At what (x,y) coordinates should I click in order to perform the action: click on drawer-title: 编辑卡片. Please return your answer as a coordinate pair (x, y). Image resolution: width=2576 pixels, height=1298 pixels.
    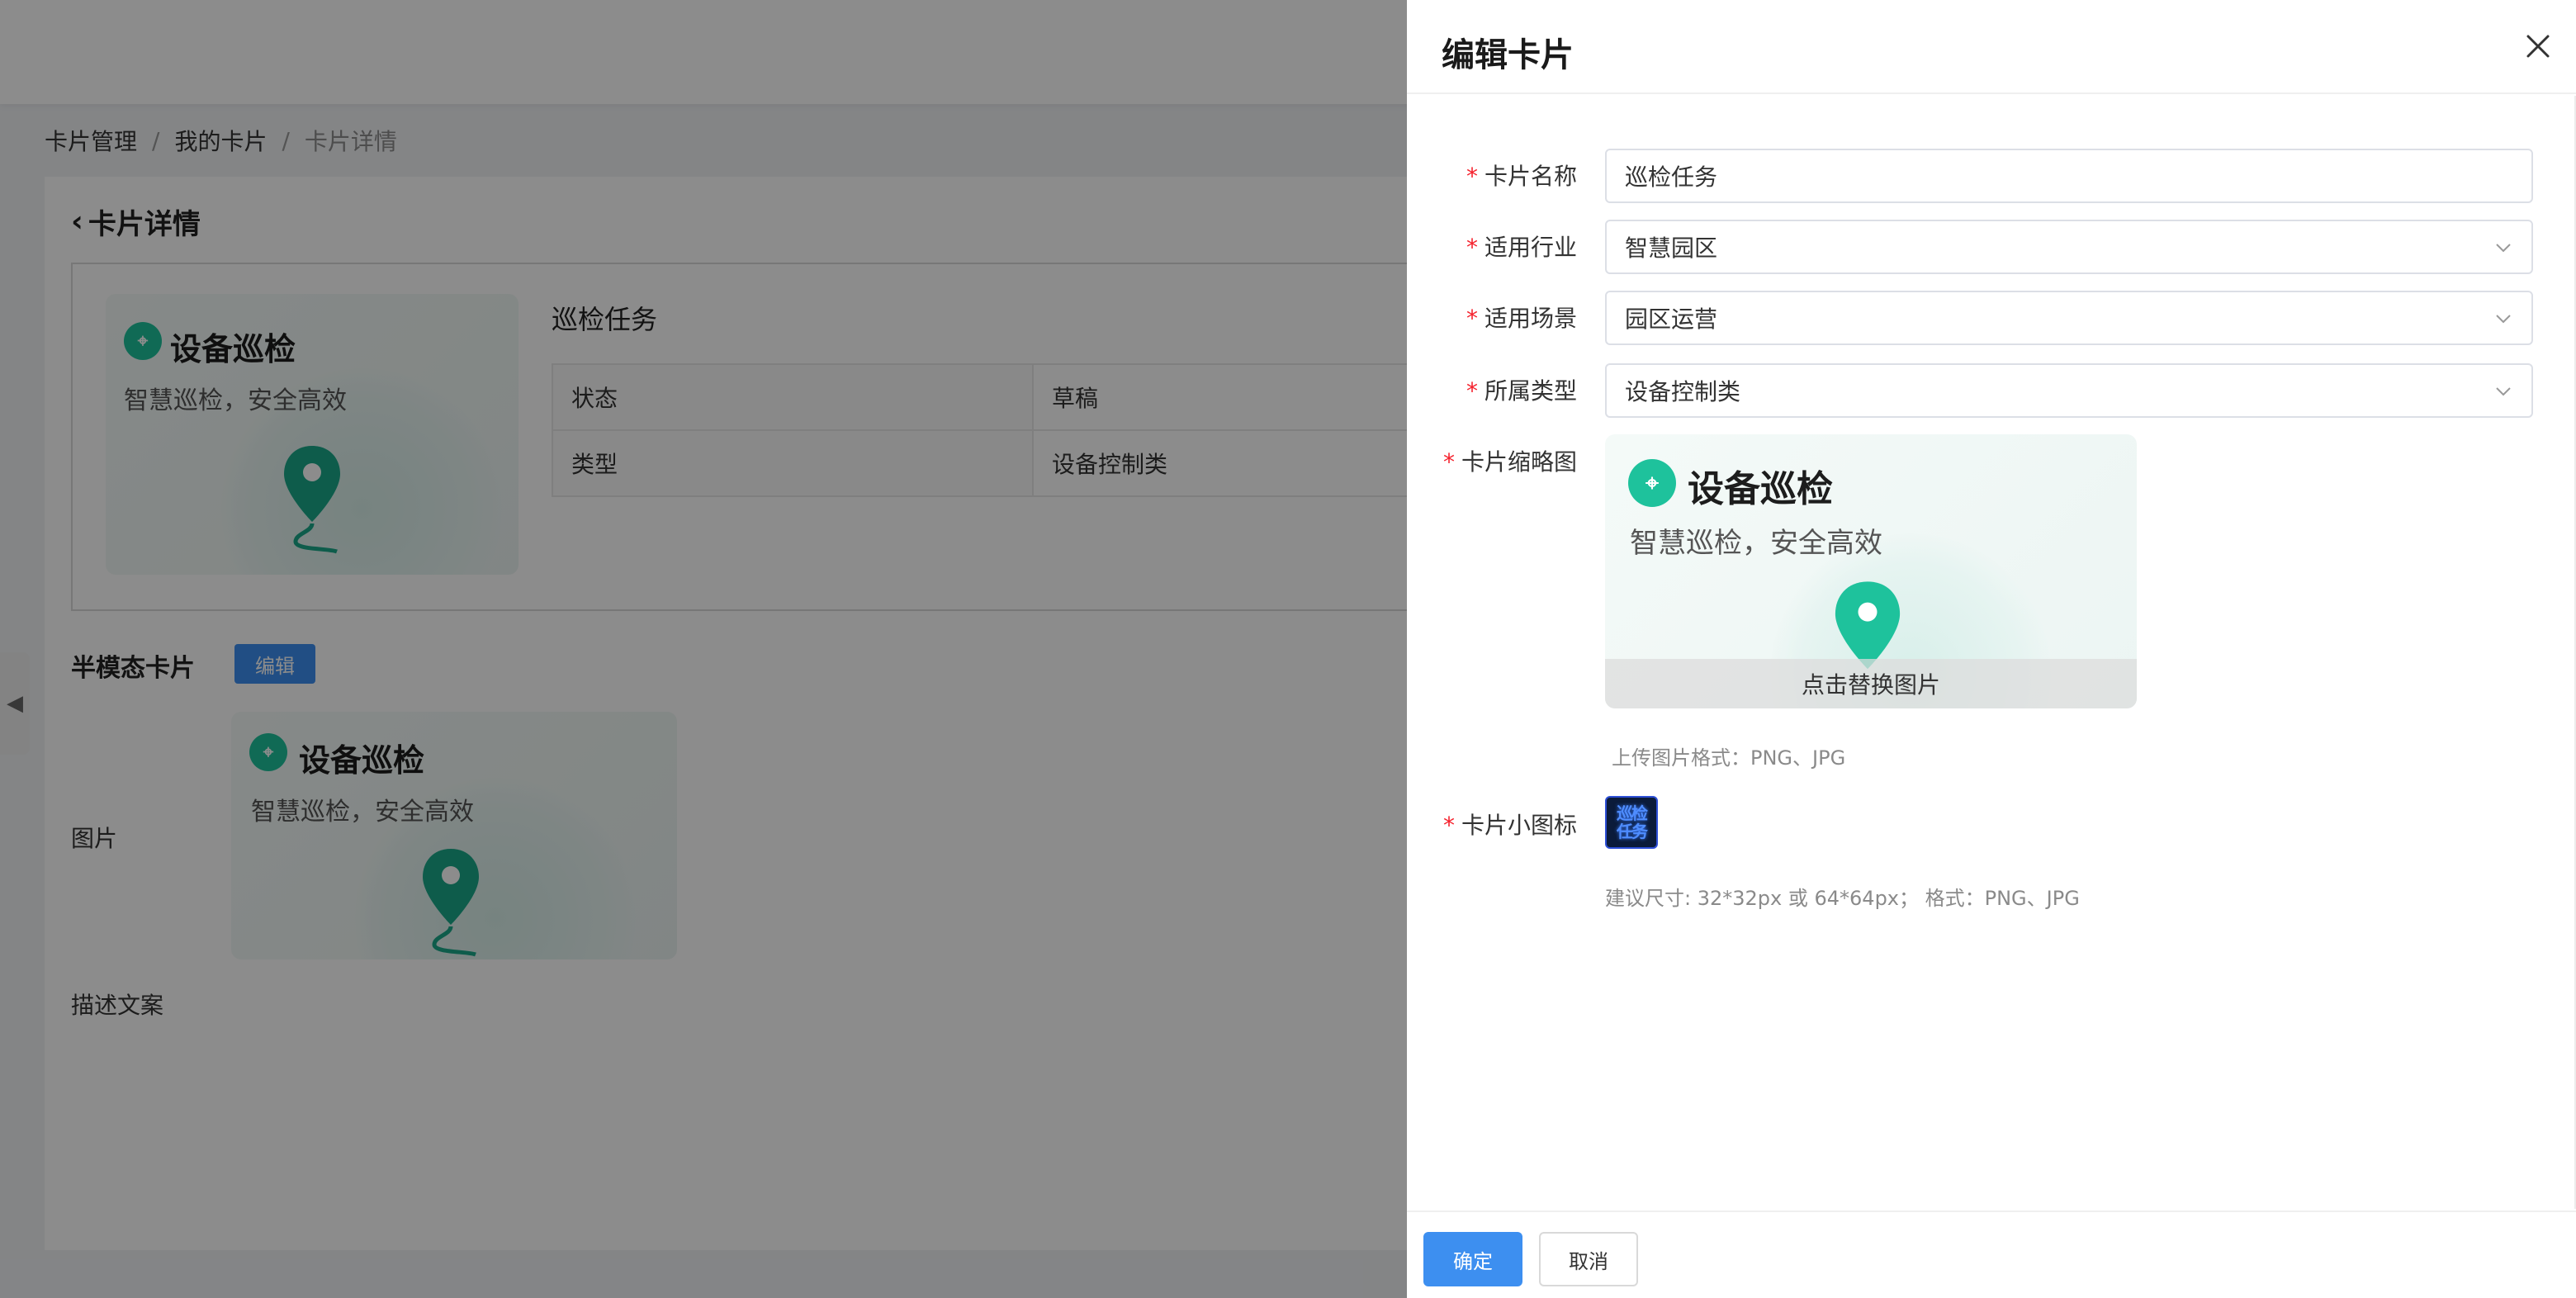
    Looking at the image, I should click on (1508, 55).